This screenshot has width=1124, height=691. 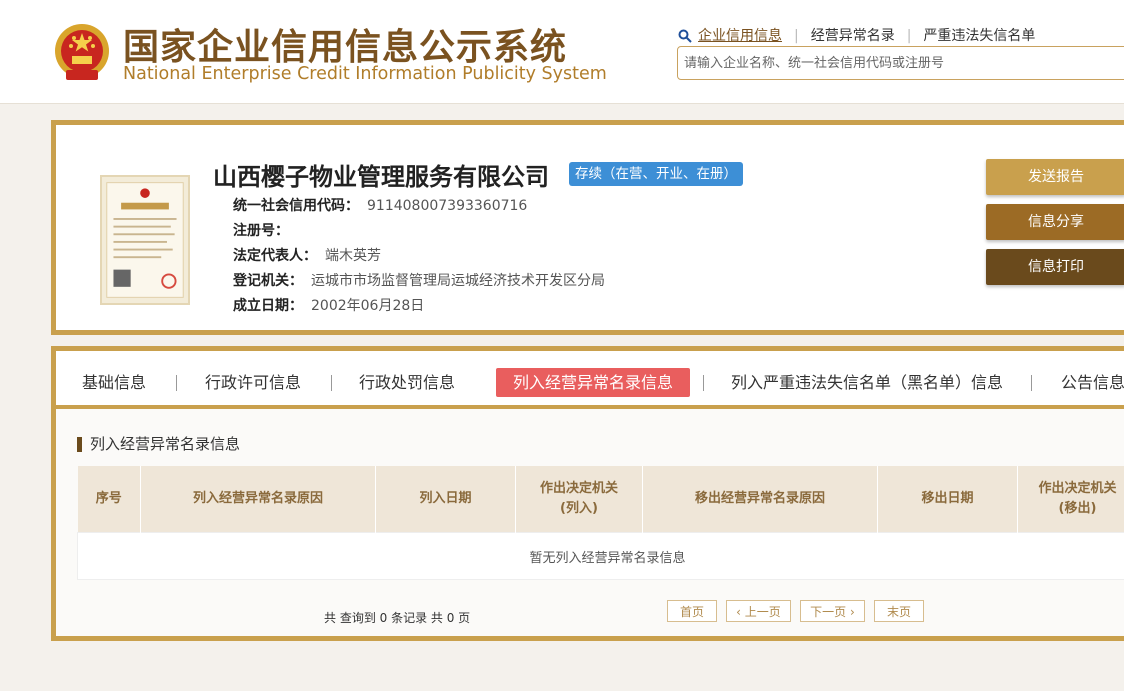 I want to click on share-info-button: 信息分享, so click(x=1055, y=222).